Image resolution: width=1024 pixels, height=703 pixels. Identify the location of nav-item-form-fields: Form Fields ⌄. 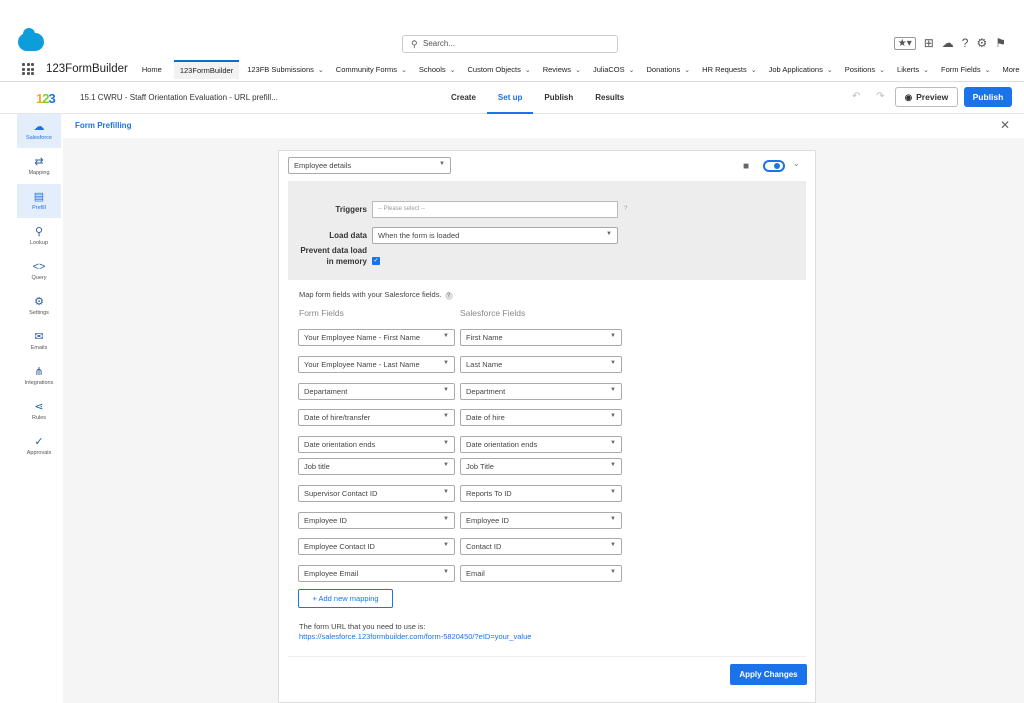
(965, 69).